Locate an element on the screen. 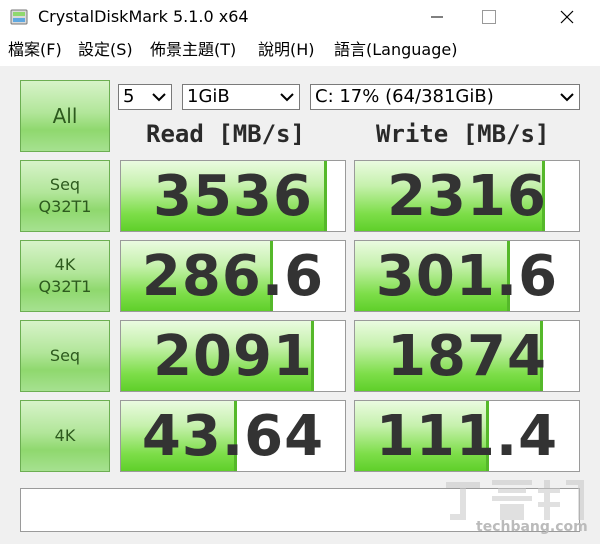  title-bar: CrystalDiskMark 5.1.0 x64 is located at coordinates (300, 17).